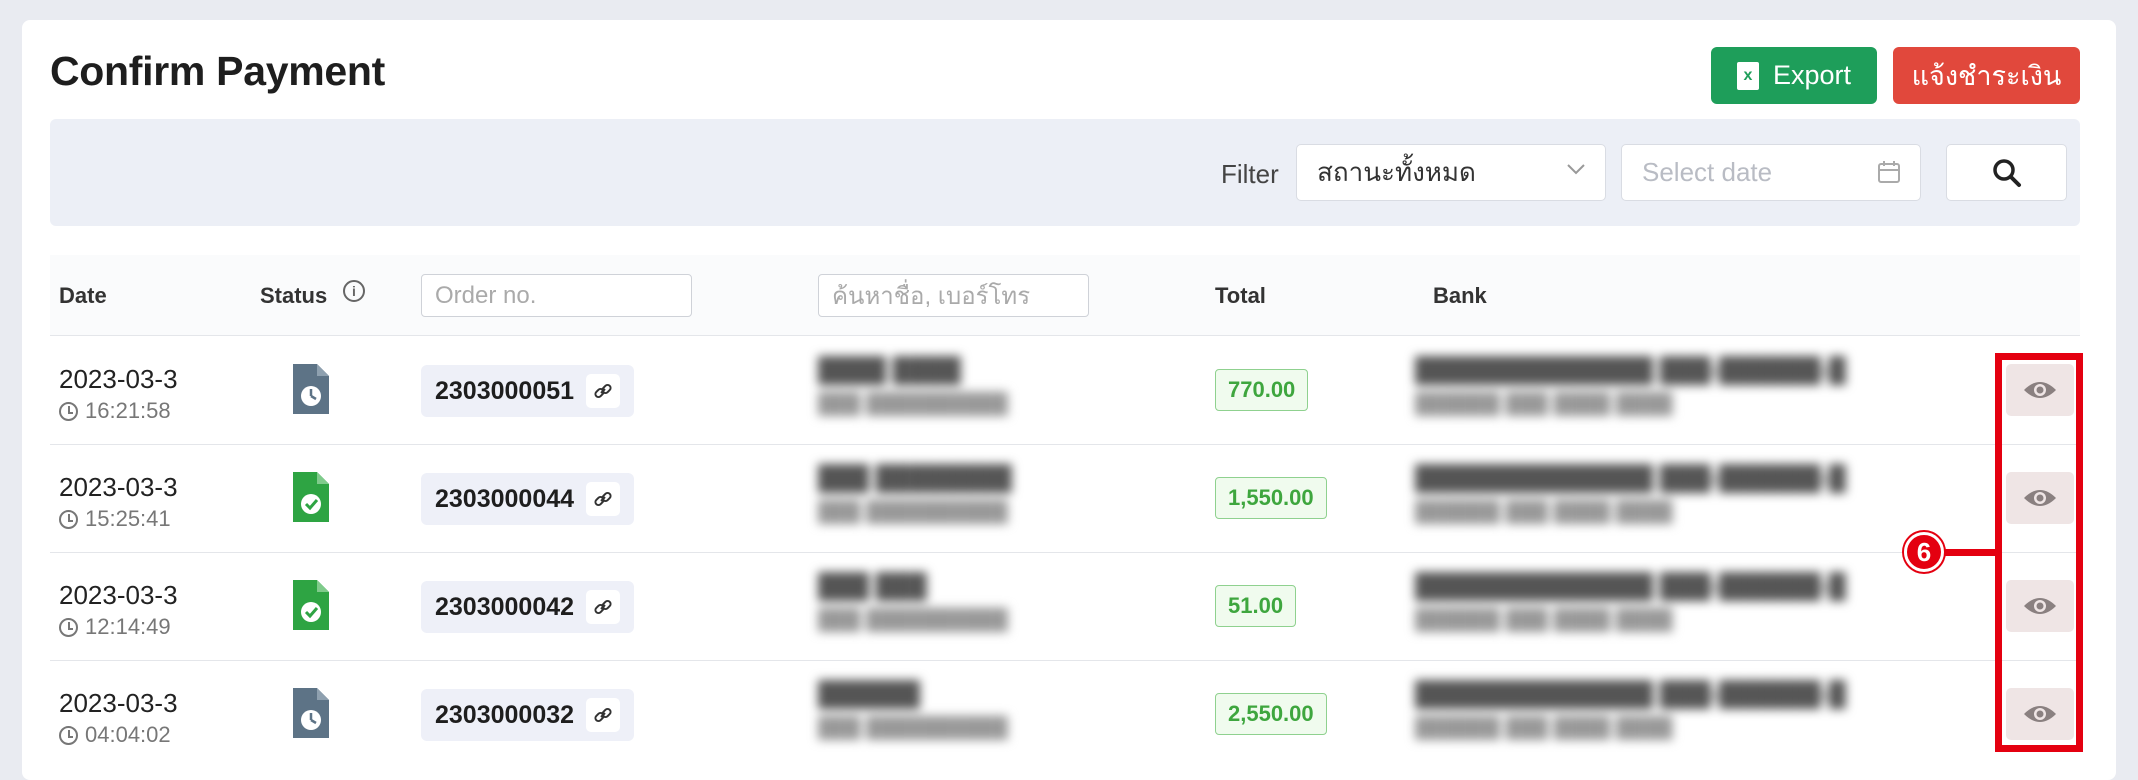 The height and width of the screenshot is (780, 2138). What do you see at coordinates (1256, 606) in the screenshot?
I see `total-badge: 51.00` at bounding box center [1256, 606].